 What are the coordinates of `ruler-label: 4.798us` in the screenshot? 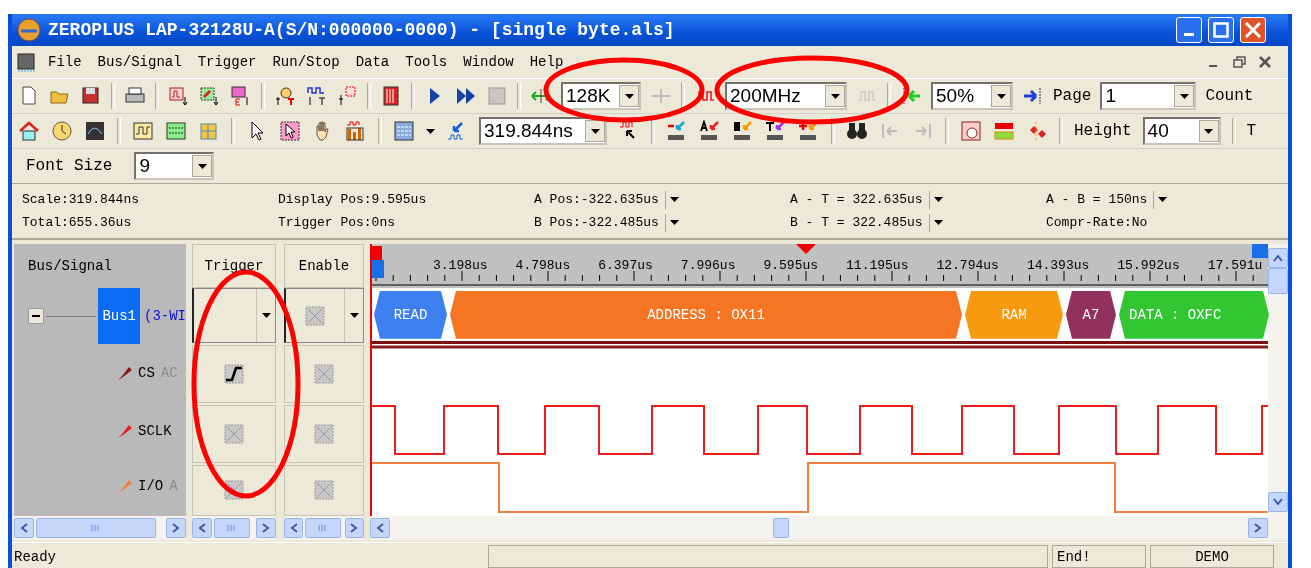 It's located at (543, 266).